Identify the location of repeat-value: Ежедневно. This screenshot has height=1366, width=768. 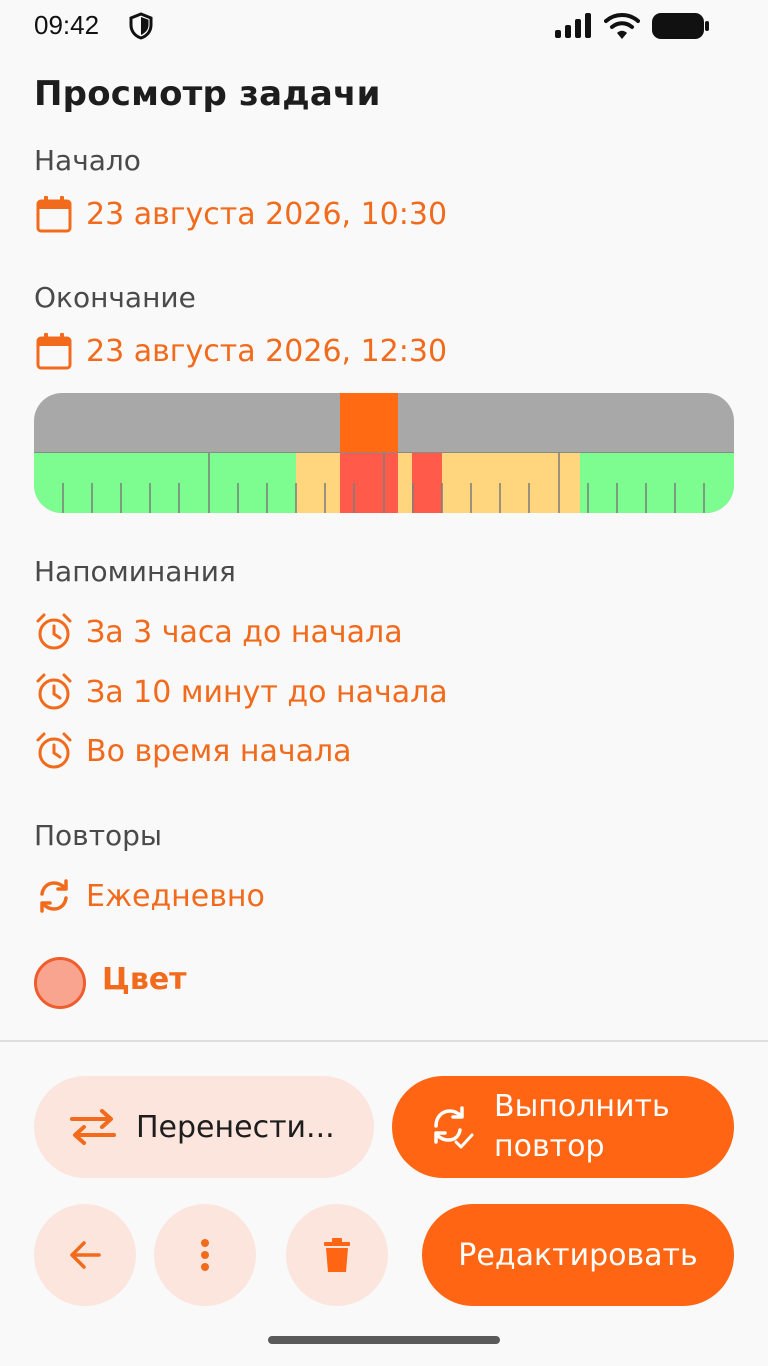
(175, 896).